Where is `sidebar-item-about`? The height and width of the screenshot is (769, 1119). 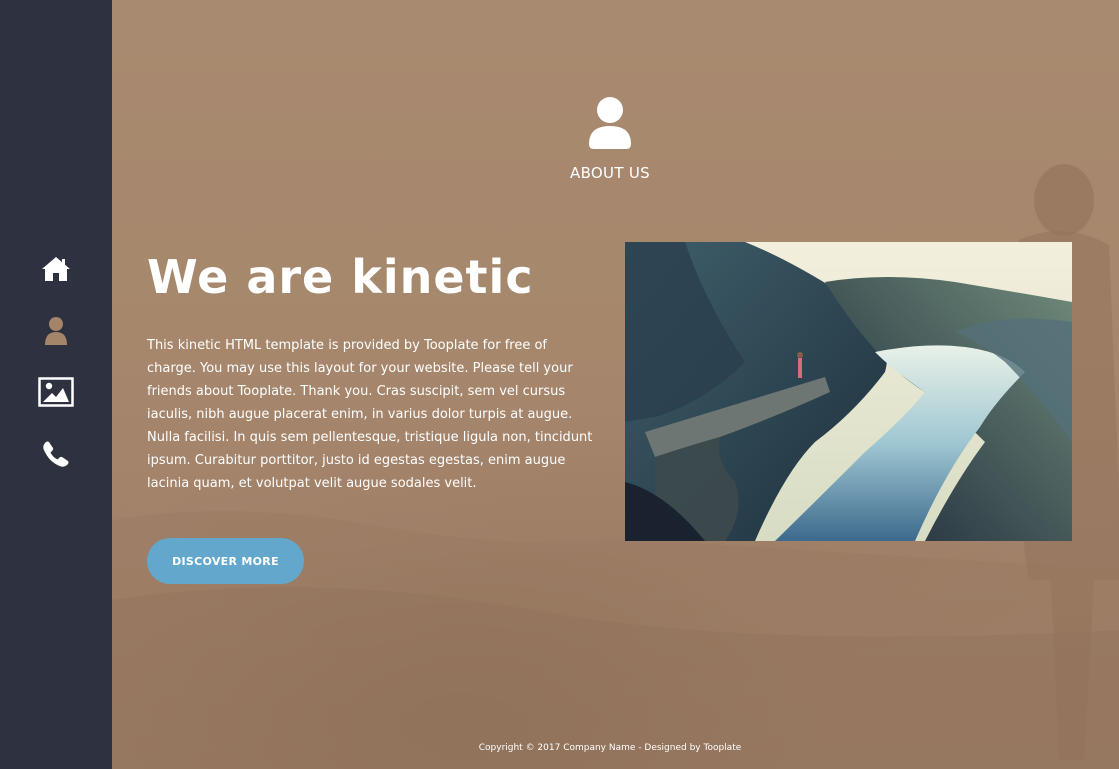 sidebar-item-about is located at coordinates (56, 331).